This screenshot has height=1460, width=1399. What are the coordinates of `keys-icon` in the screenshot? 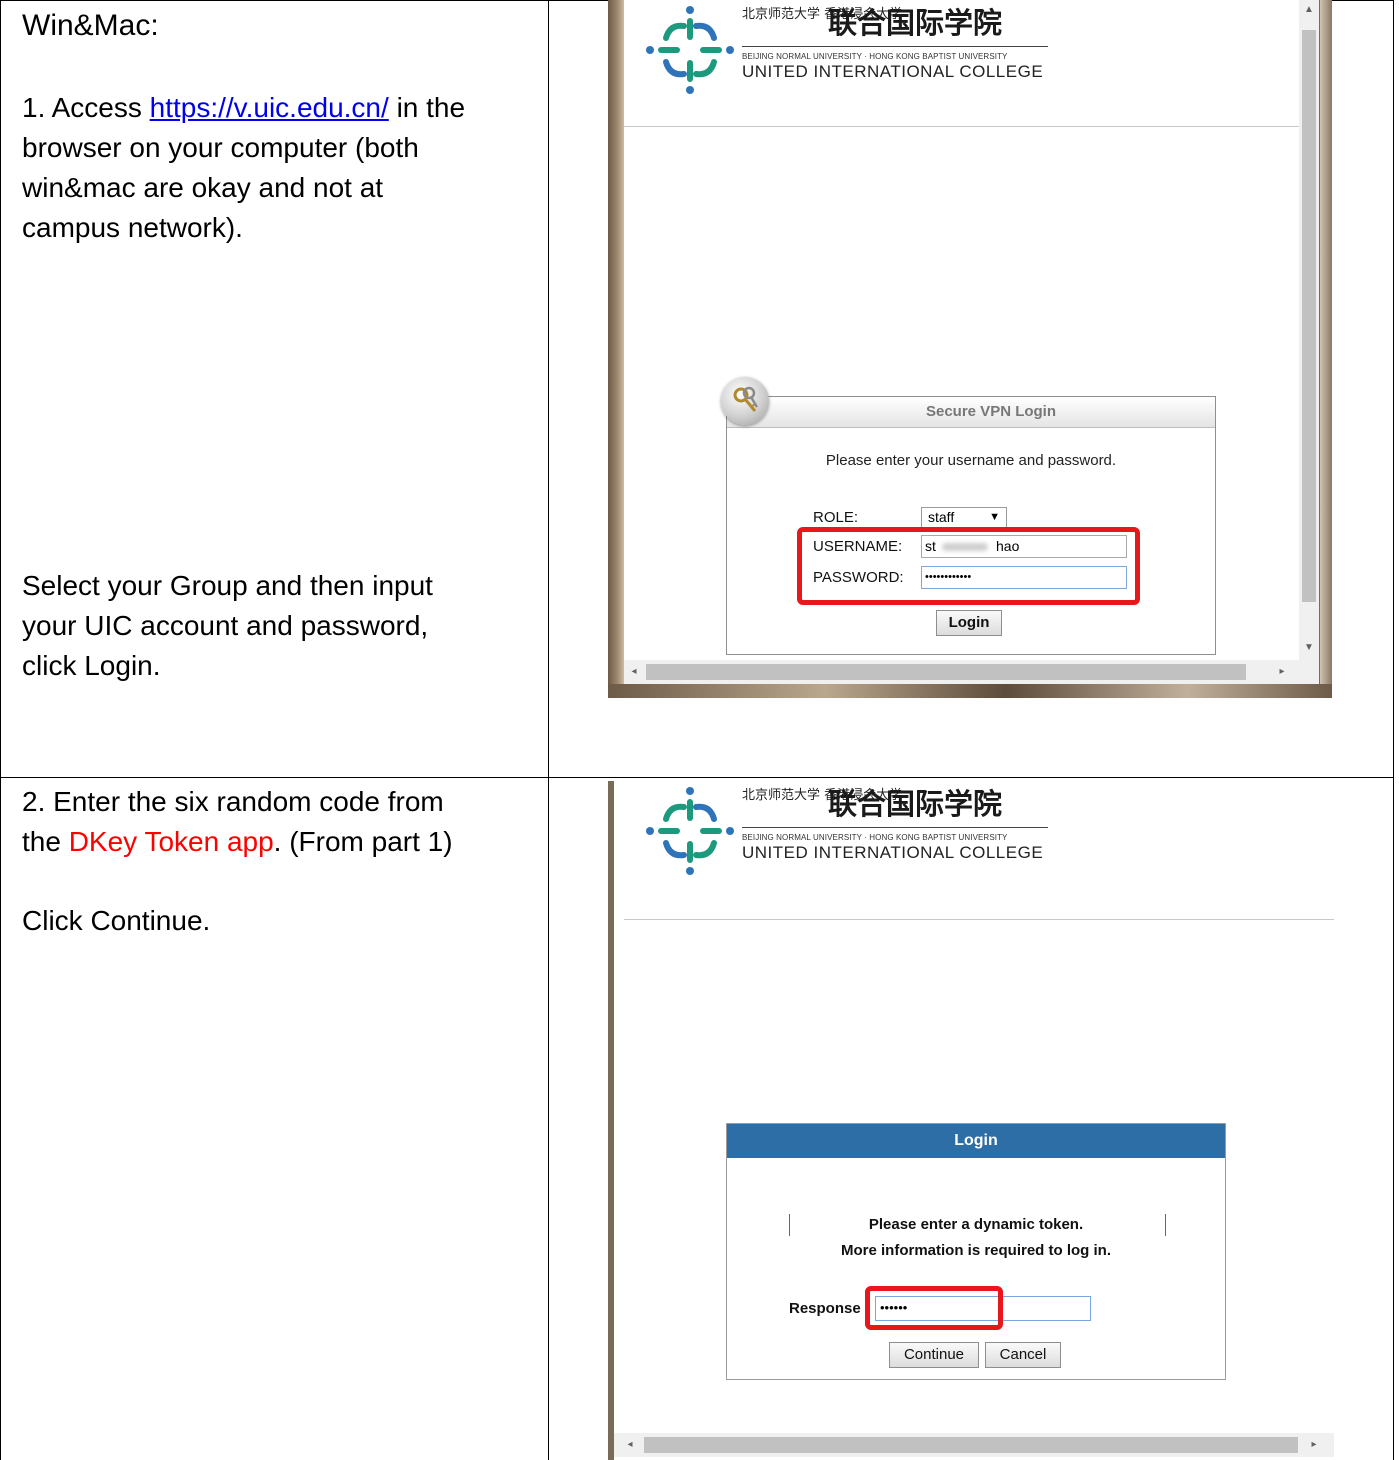 It's located at (745, 401).